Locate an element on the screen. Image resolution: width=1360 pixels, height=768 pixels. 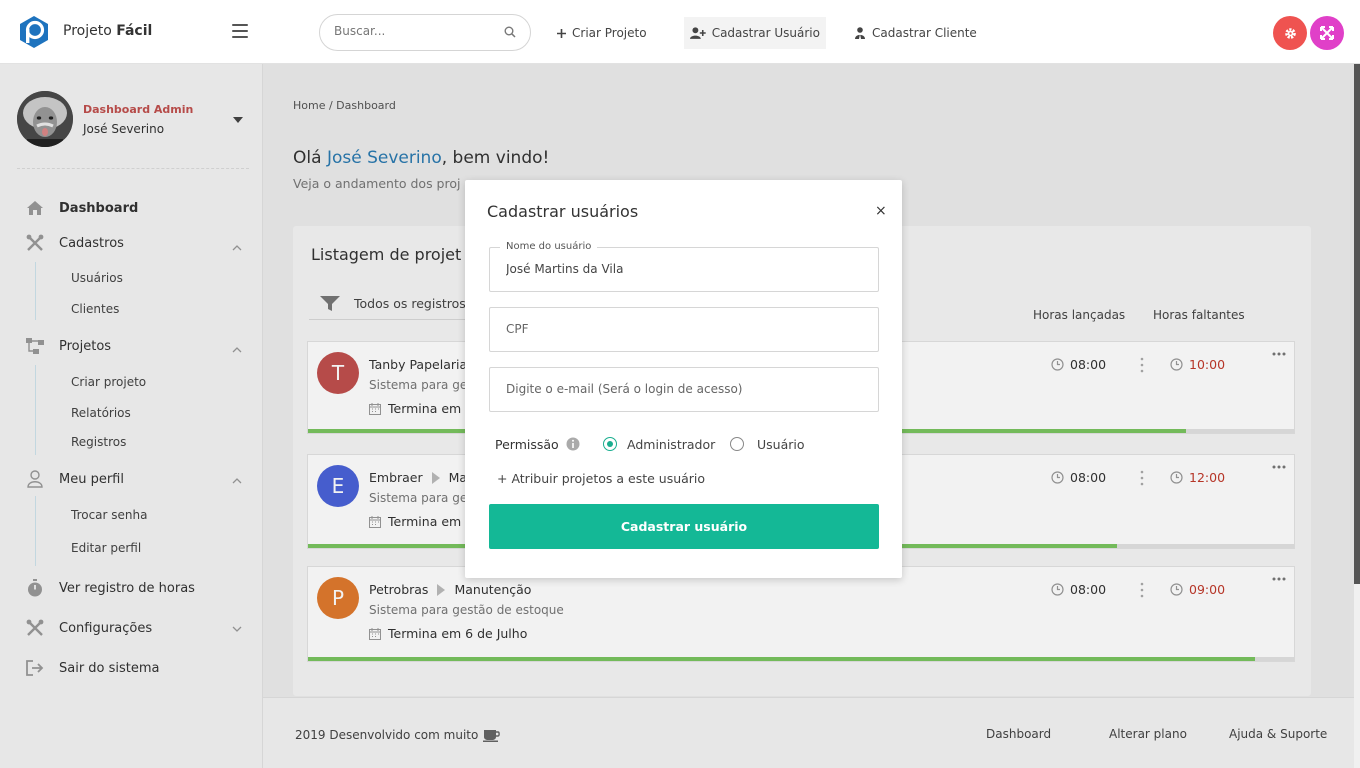
cpf-field is located at coordinates (684, 329).